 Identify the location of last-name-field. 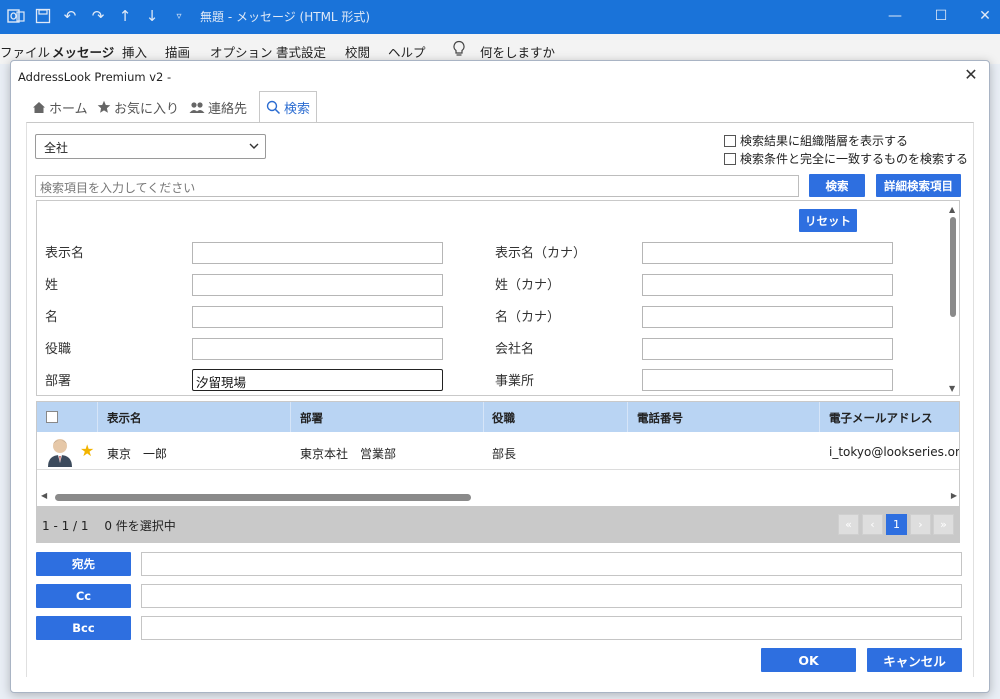
(317, 285).